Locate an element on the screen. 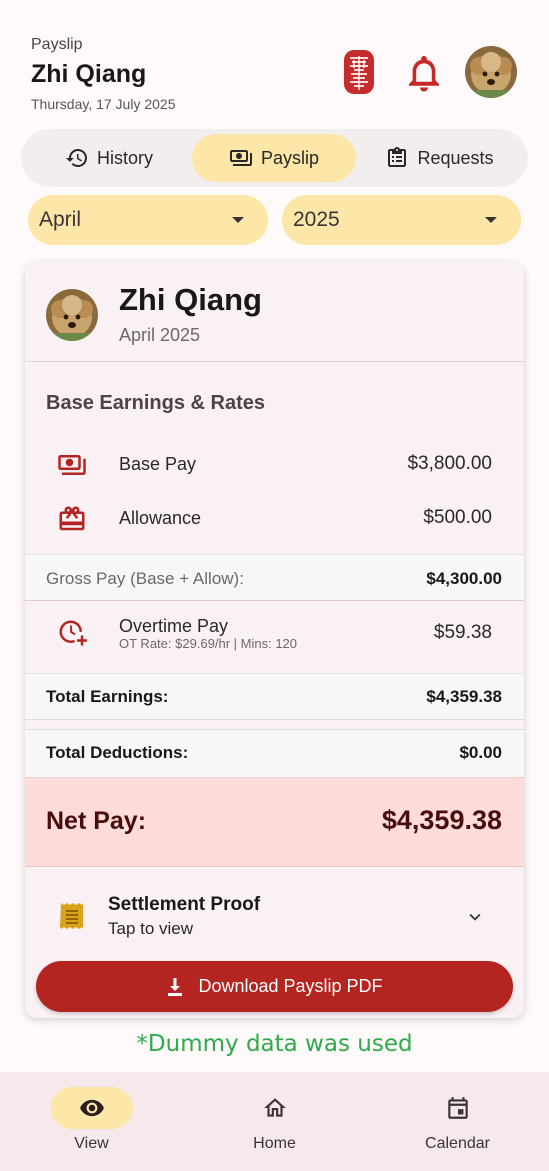  settlement-proof-toggle: Settlement Proof Tap to view is located at coordinates (274, 912).